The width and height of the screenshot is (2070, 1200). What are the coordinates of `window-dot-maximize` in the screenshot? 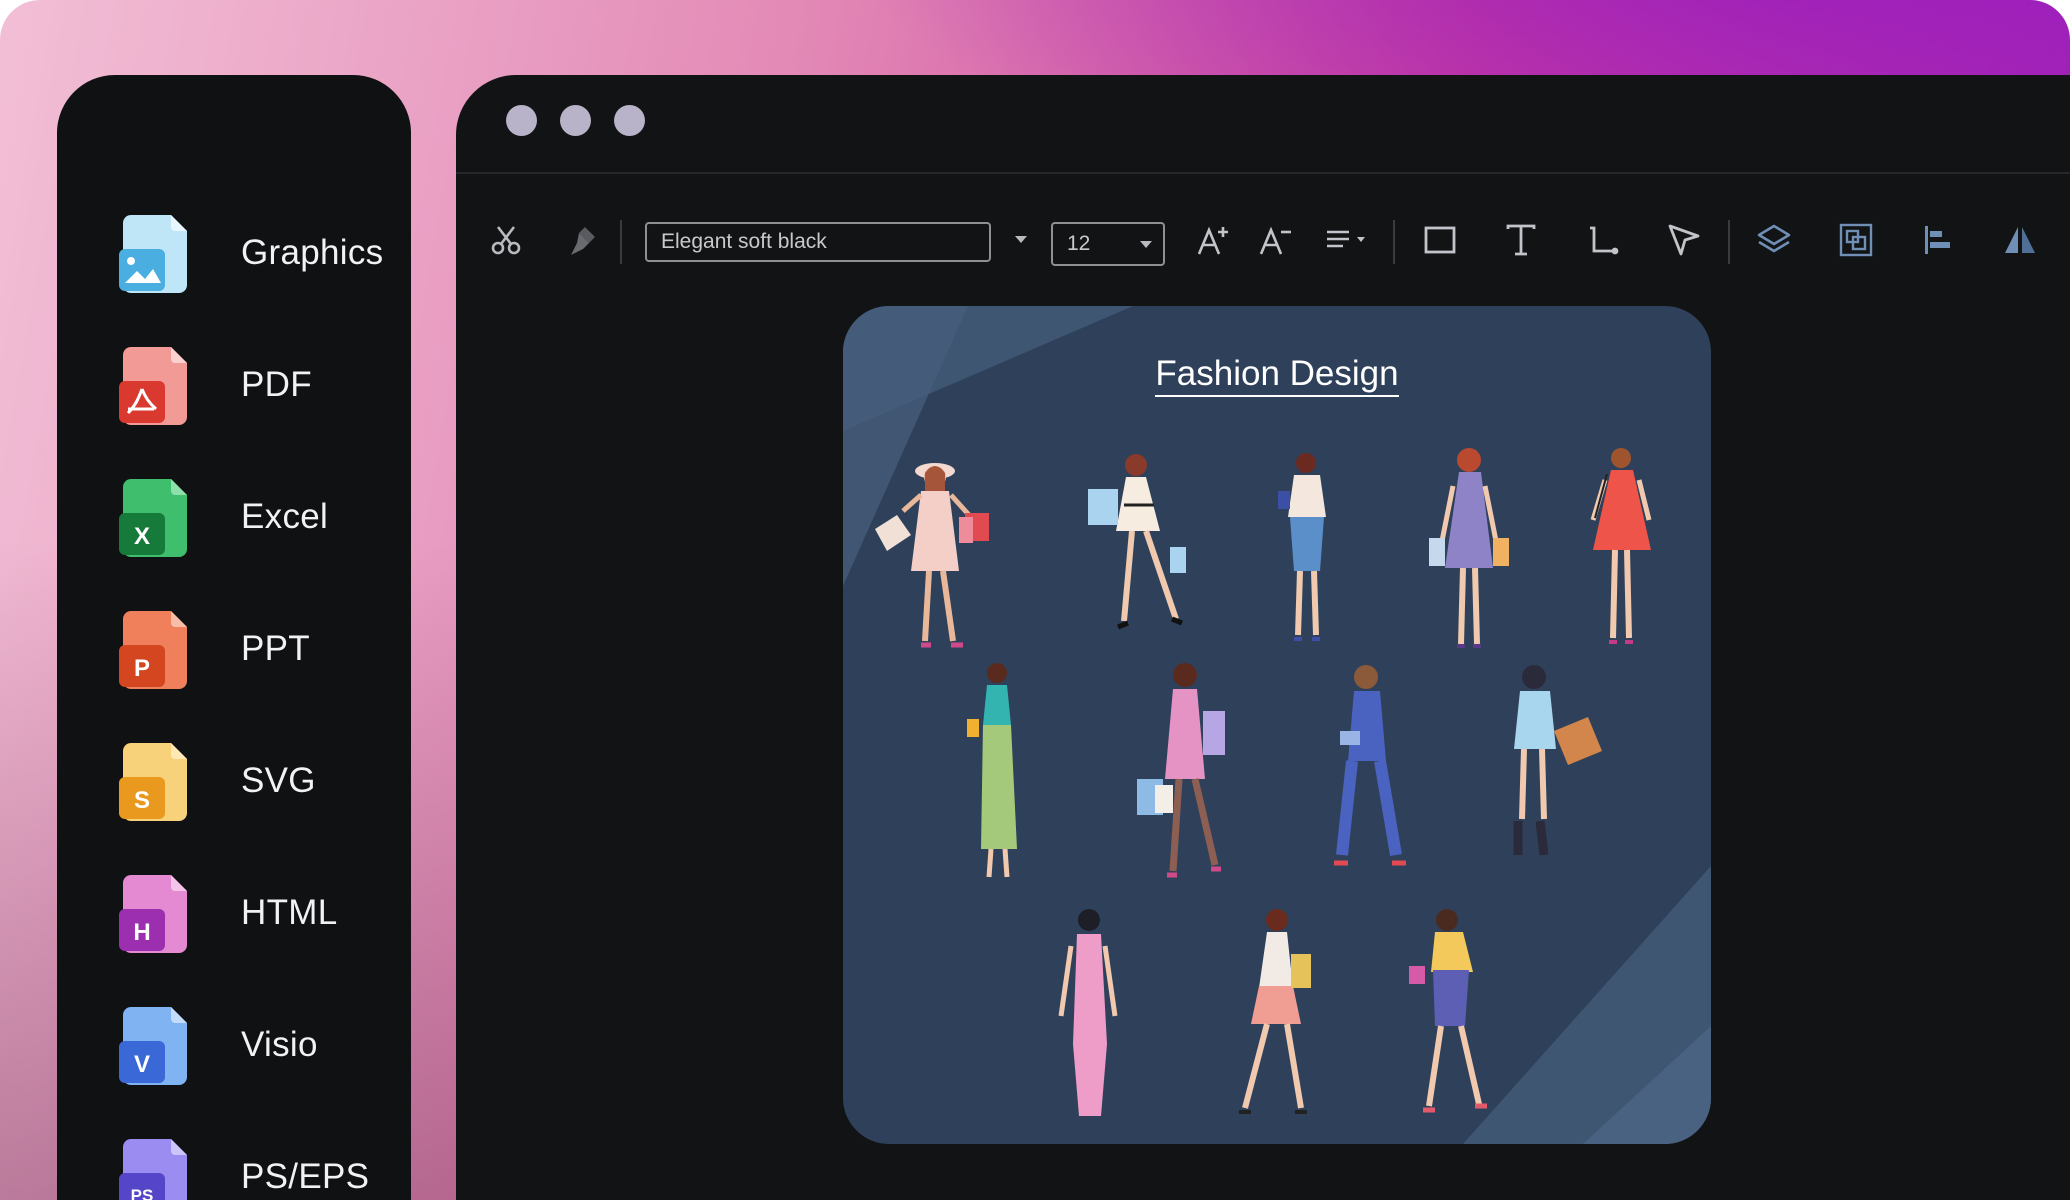 It's located at (629, 120).